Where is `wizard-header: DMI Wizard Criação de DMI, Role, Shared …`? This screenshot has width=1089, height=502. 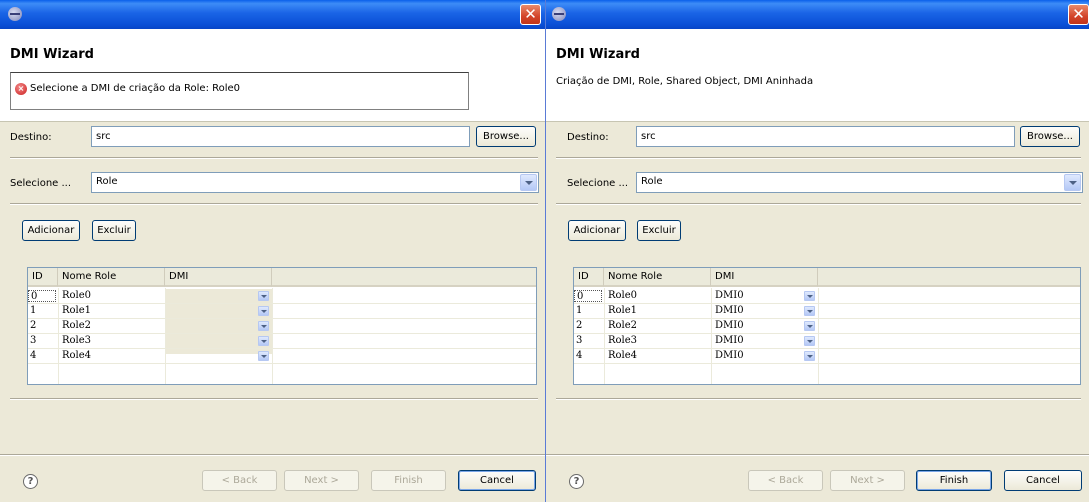 wizard-header: DMI Wizard Criação de DMI, Role, Shared … is located at coordinates (817, 75).